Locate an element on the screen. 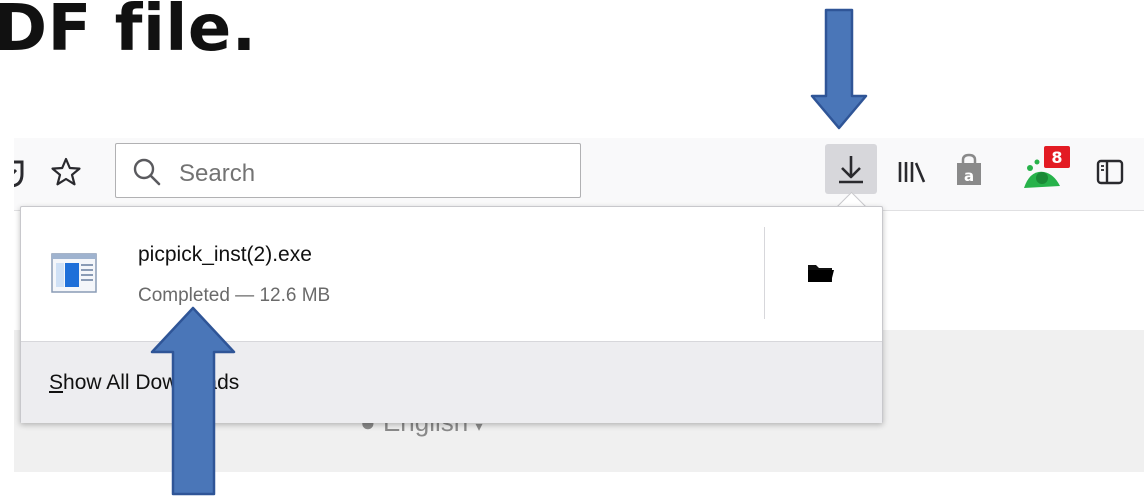 The width and height of the screenshot is (1144, 500). show-all-downloads-label: Show All Downloads is located at coordinates (144, 383).